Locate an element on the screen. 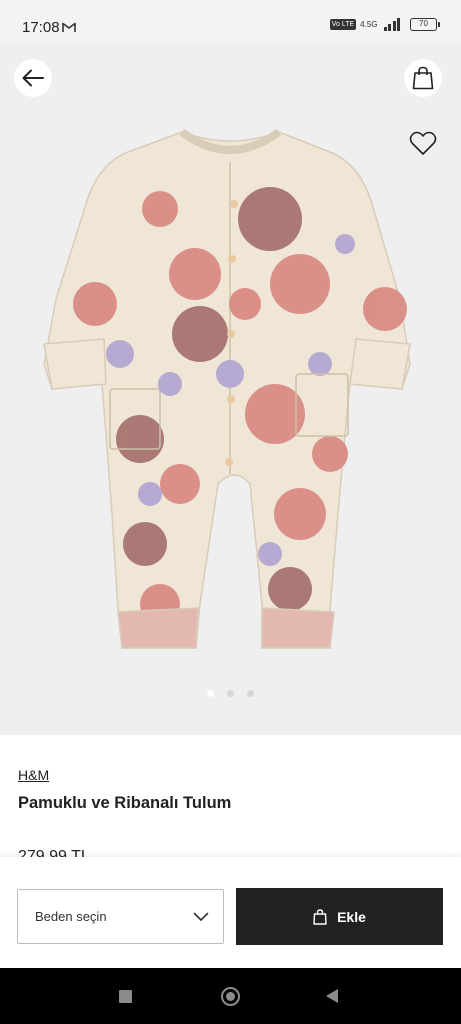 This screenshot has height=1024, width=461. size-select: Beden seçin is located at coordinates (120, 916).